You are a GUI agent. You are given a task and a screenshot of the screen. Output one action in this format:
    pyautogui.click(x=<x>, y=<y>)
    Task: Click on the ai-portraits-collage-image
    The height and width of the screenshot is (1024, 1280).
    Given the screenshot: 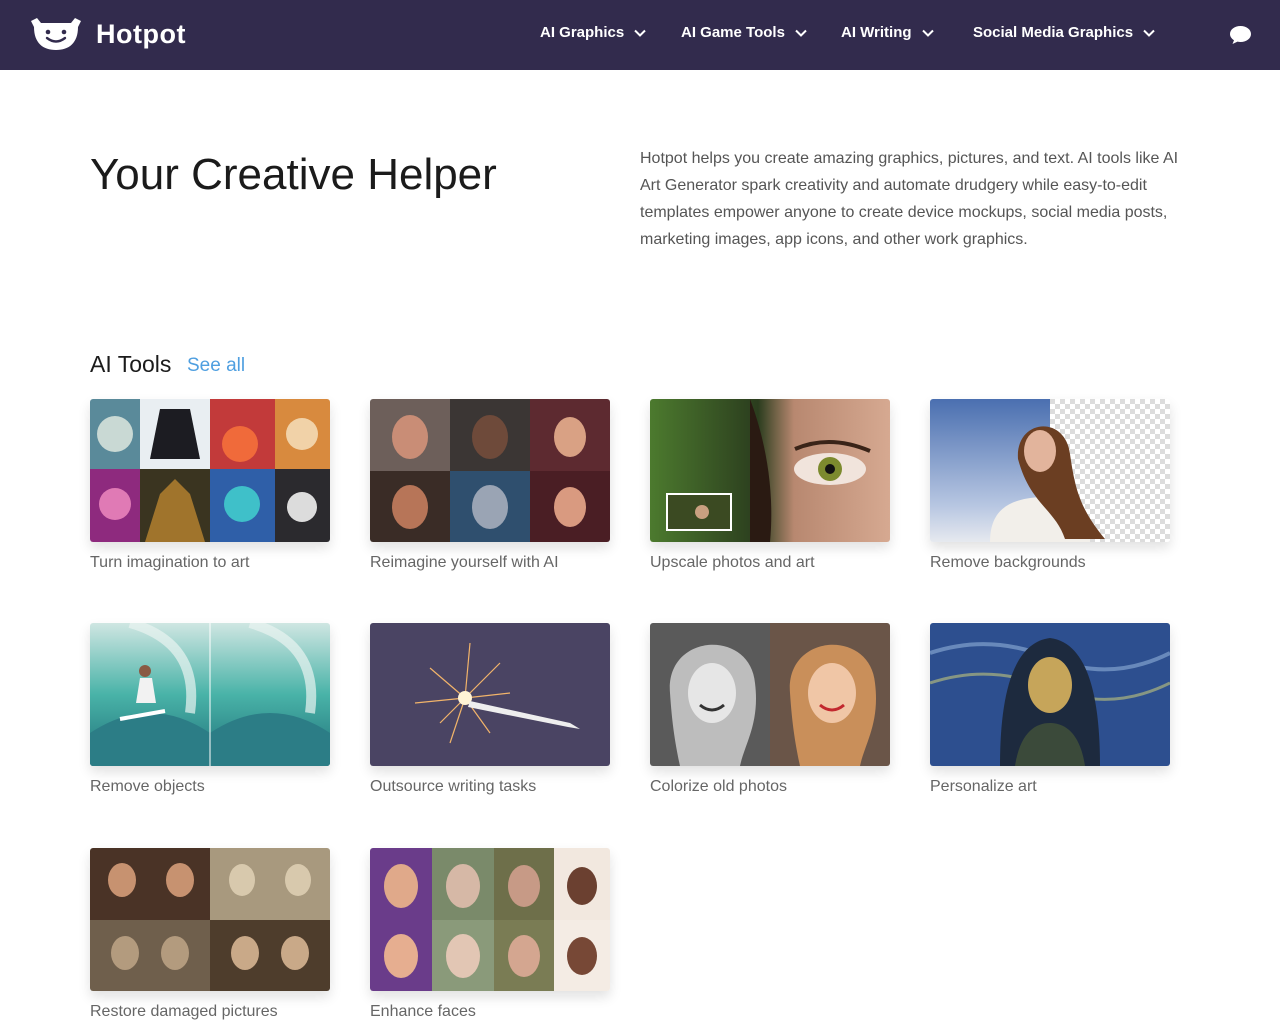 What is the action you would take?
    pyautogui.click(x=490, y=470)
    